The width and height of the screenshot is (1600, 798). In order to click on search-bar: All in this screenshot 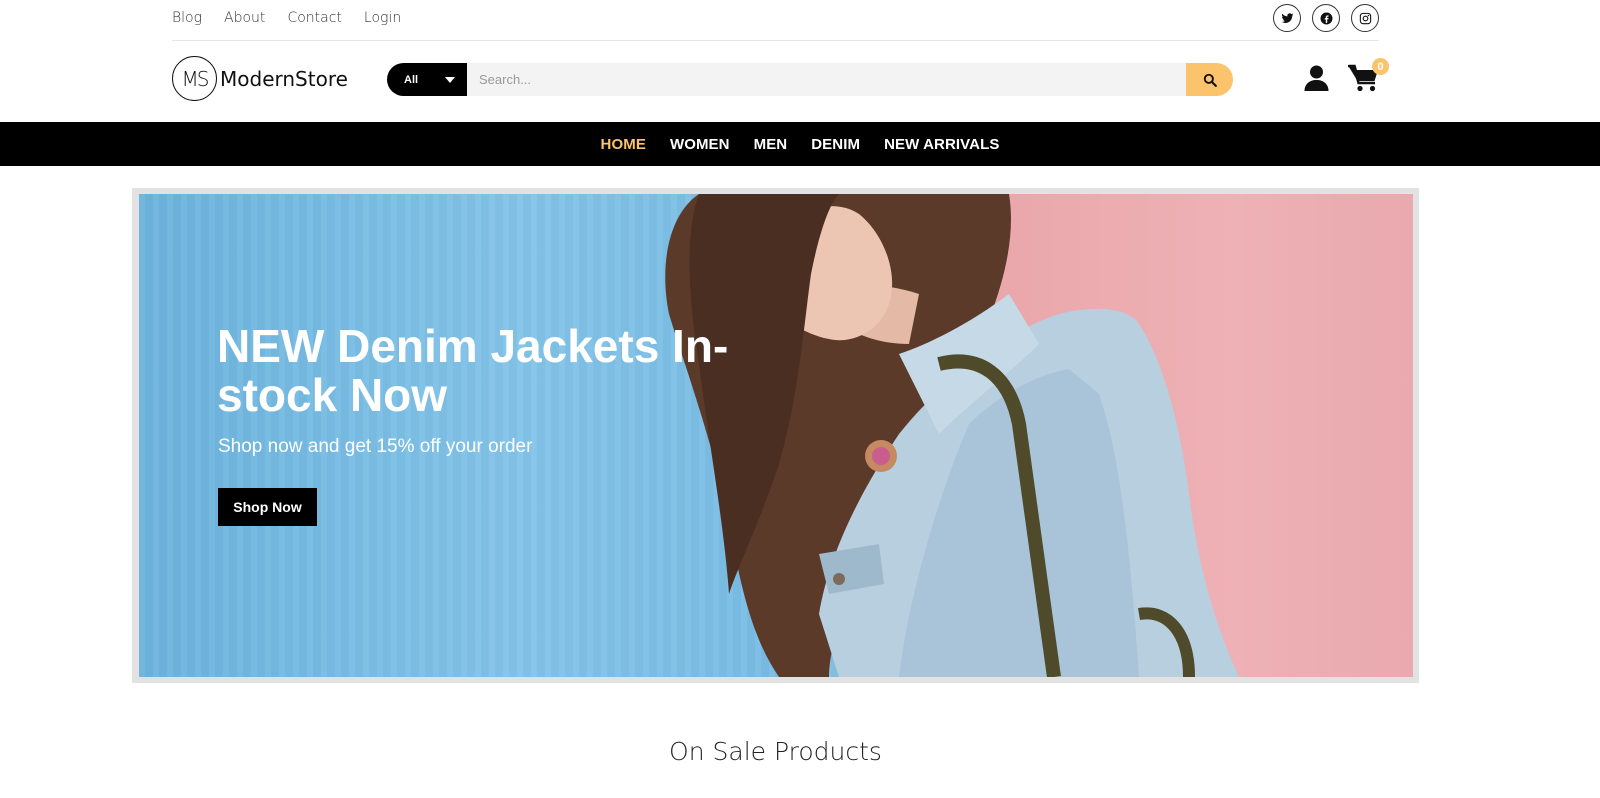, I will do `click(810, 79)`.